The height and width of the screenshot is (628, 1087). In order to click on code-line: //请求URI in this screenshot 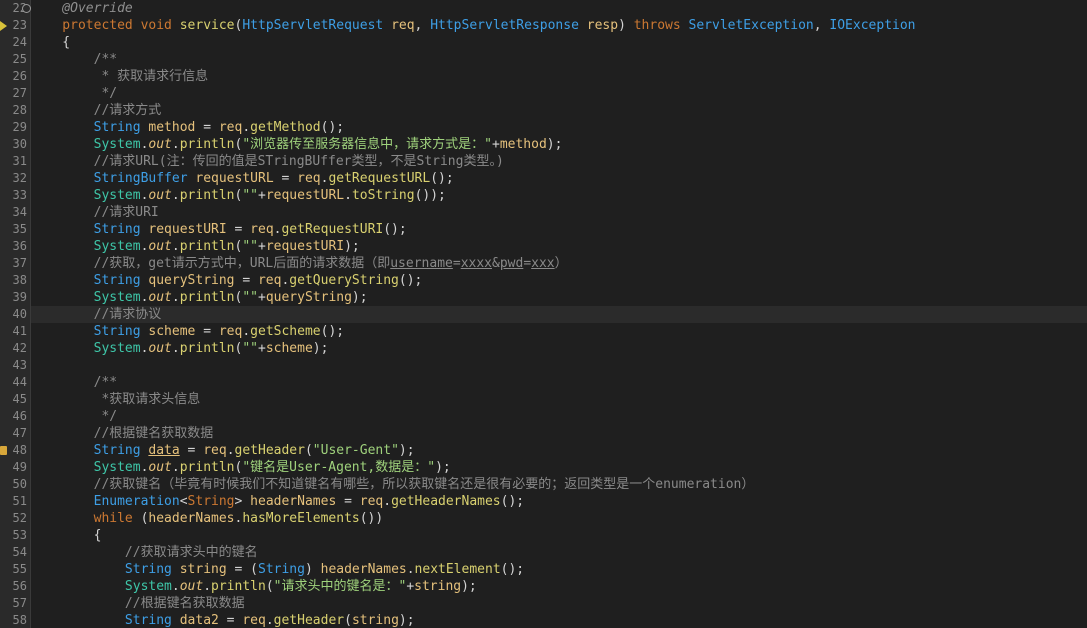, I will do `click(559, 212)`.